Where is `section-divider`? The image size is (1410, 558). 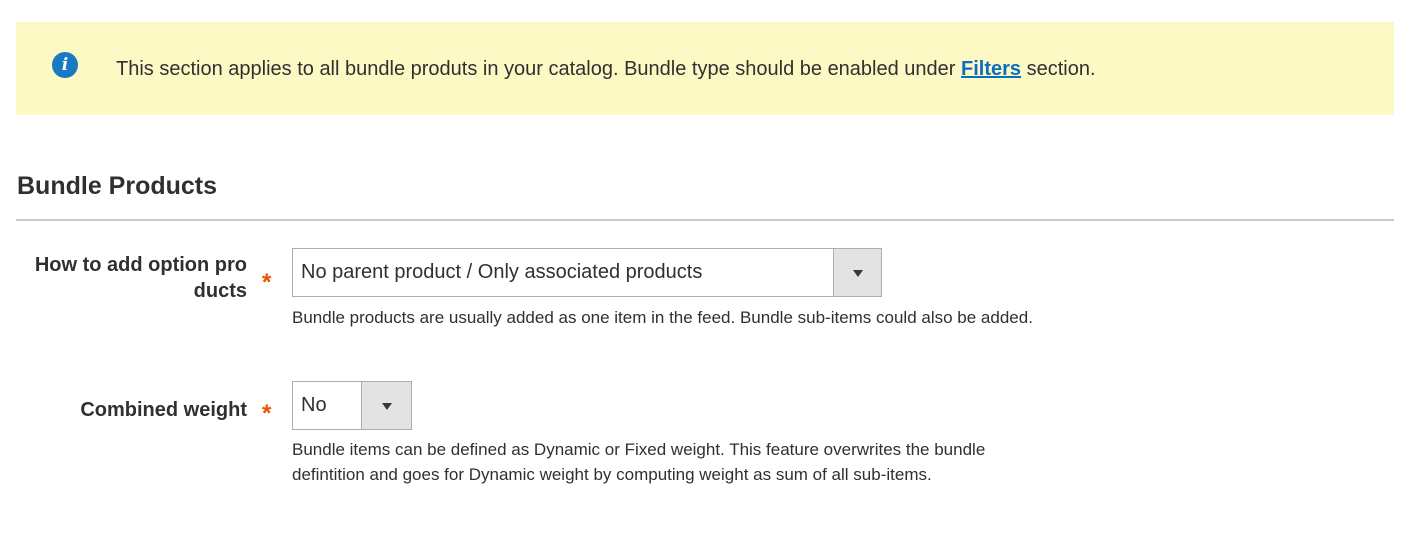
section-divider is located at coordinates (705, 220).